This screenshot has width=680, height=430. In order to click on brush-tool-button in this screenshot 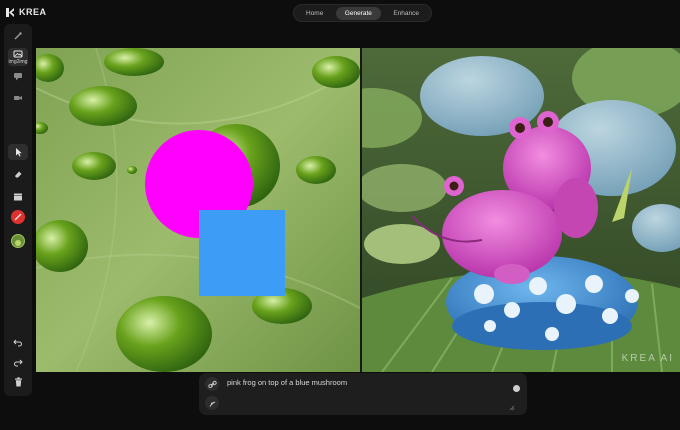, I will do `click(18, 217)`.